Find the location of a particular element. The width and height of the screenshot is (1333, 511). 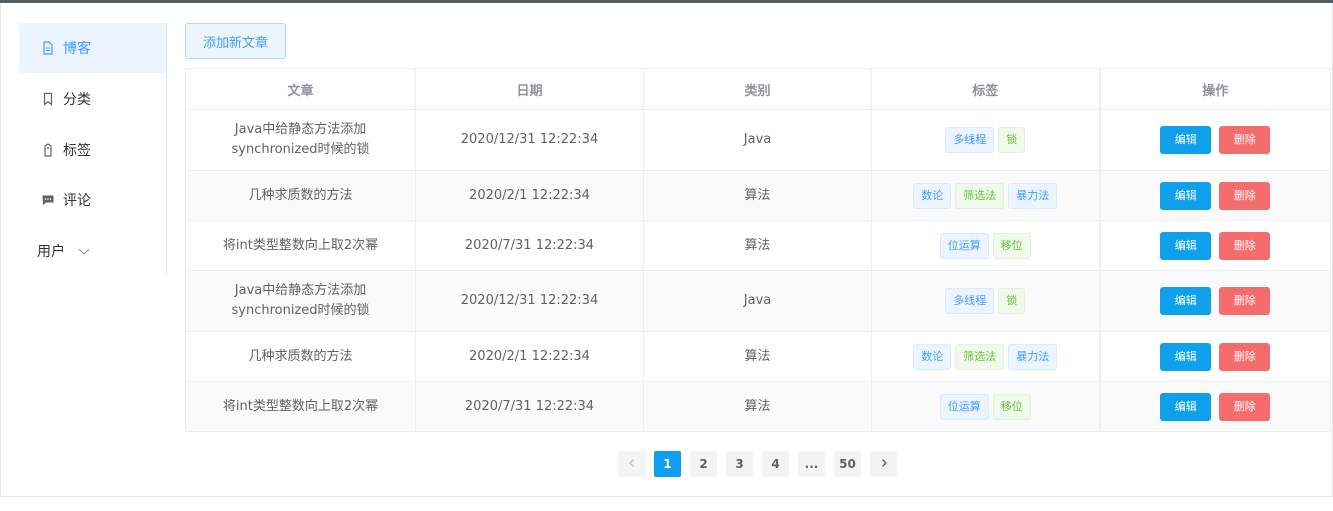

chevron-right-icon is located at coordinates (884, 464).